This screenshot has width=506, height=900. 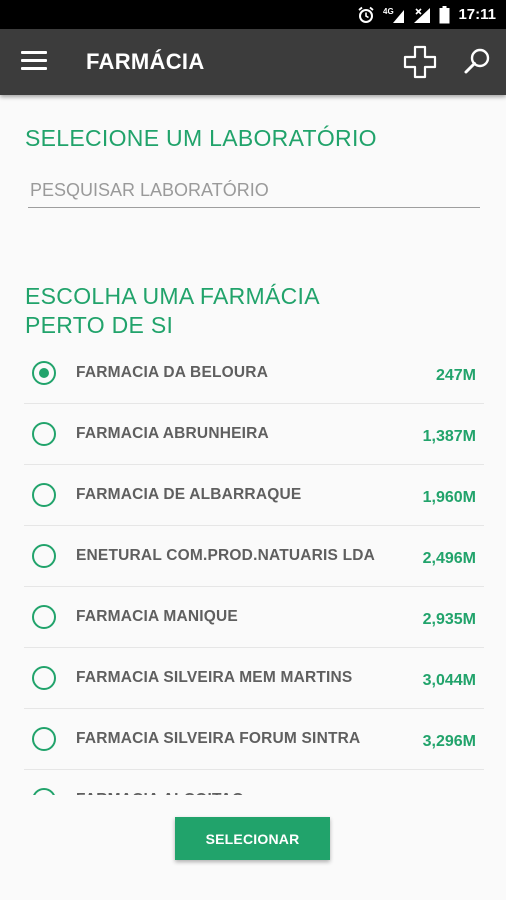 I want to click on pharmacy-list-item: FARMACIA MANIQUE 2,935M, so click(x=254, y=617).